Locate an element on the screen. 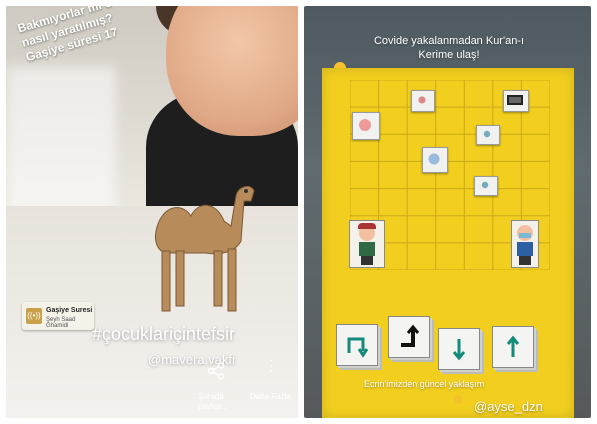  cardboard-camel is located at coordinates (205, 248).